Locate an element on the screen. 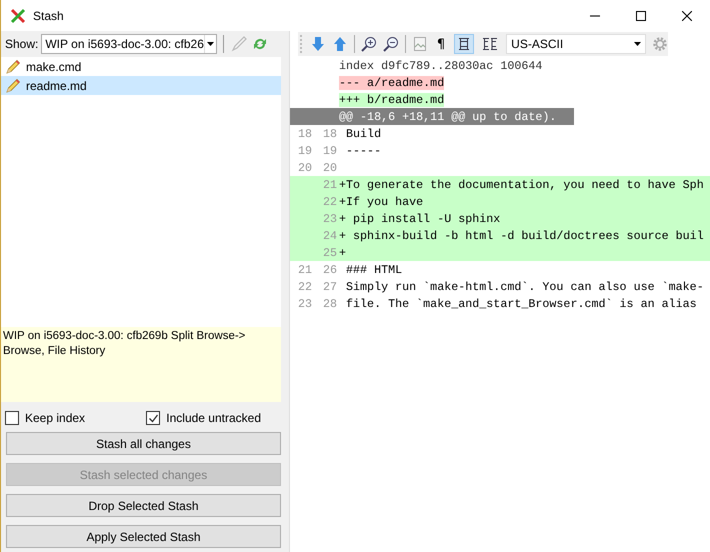 This screenshot has width=710, height=552. maximize-icon is located at coordinates (641, 15).